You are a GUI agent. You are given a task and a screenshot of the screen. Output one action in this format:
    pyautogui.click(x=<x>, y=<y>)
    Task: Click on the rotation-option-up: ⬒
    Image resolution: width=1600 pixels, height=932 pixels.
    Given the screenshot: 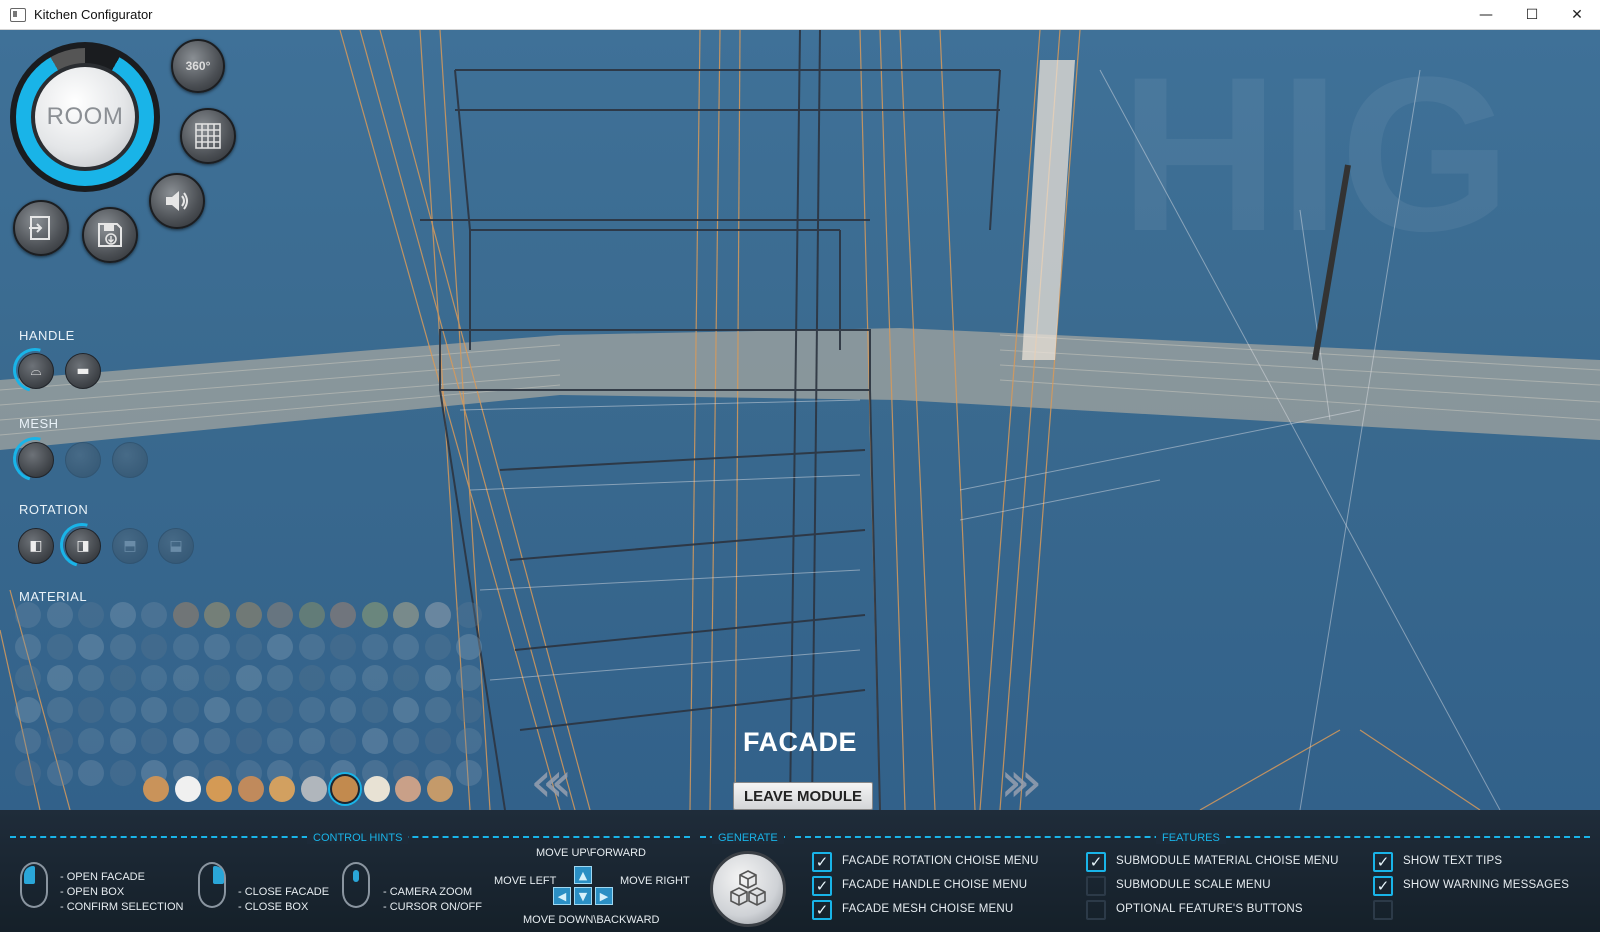 What is the action you would take?
    pyautogui.click(x=130, y=546)
    